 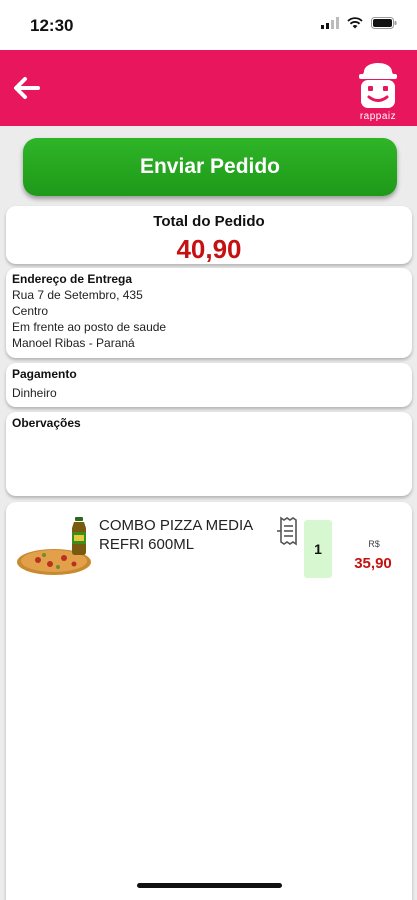 What do you see at coordinates (355, 23) in the screenshot?
I see `wifi-icon` at bounding box center [355, 23].